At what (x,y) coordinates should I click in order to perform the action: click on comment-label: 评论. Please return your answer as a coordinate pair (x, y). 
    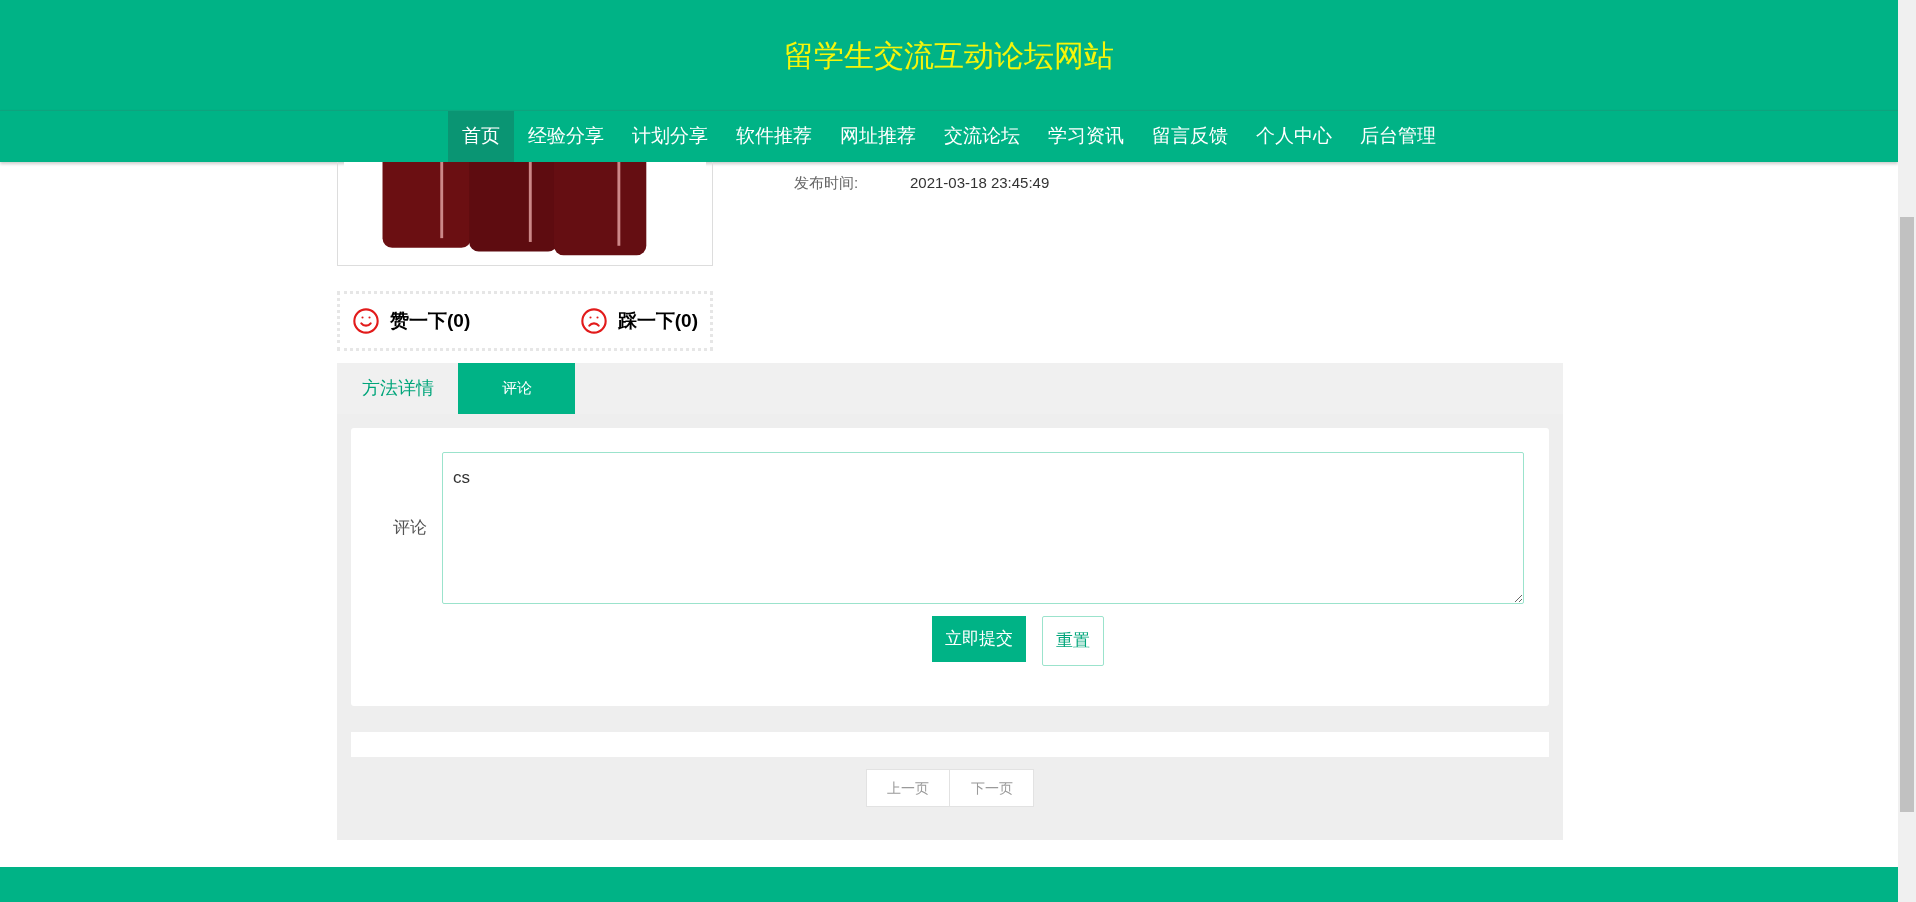
    Looking at the image, I should click on (410, 528).